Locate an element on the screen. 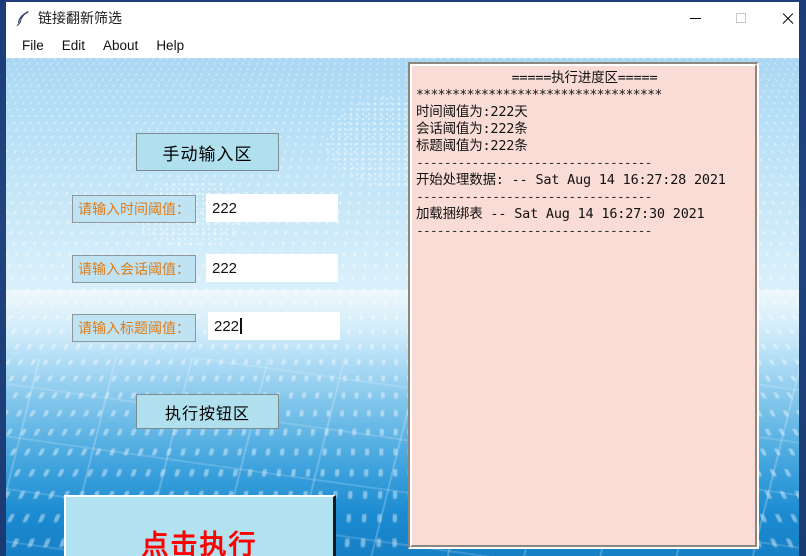 The width and height of the screenshot is (806, 556). progress-title: =====执行进度区===== is located at coordinates (584, 78).